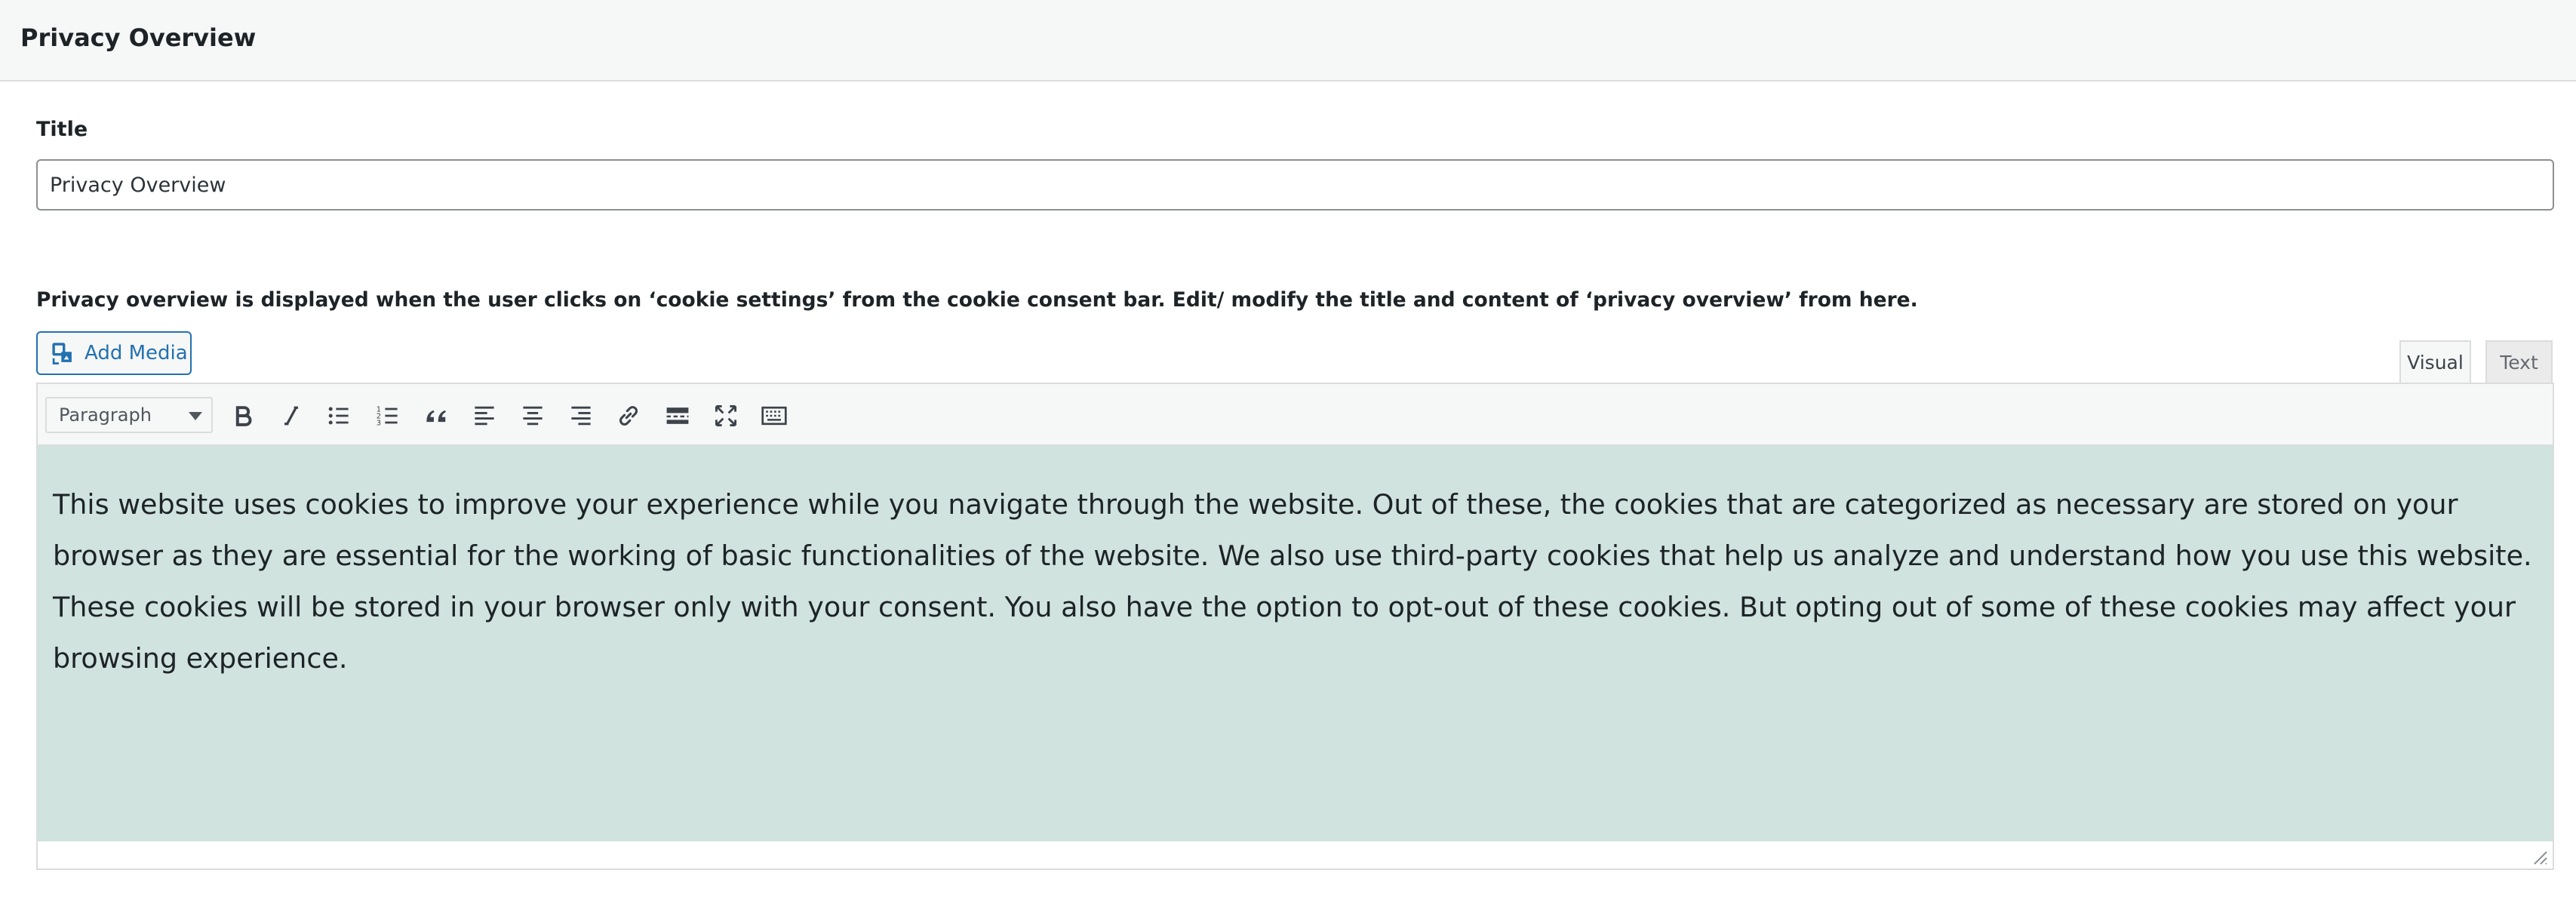 This screenshot has height=910, width=2576. I want to click on align-center-icon, so click(533, 416).